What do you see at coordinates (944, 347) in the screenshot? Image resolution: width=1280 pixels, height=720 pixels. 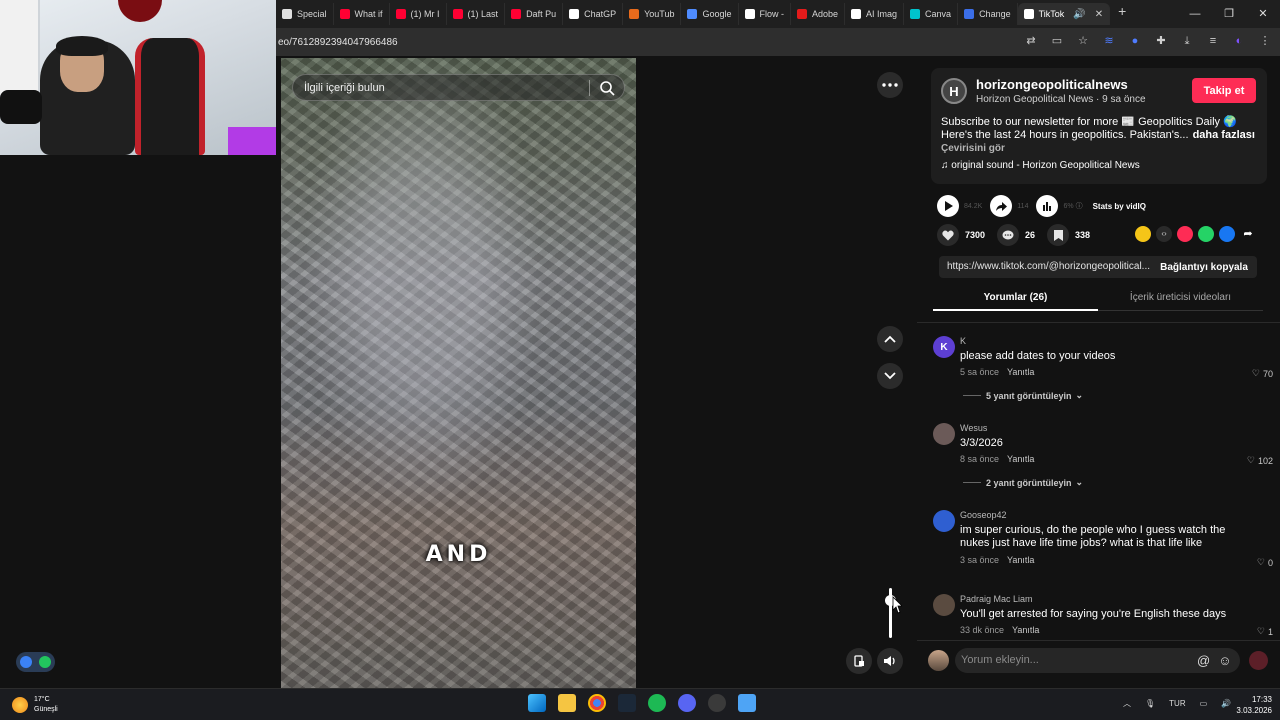 I see `comment-avatar: K` at bounding box center [944, 347].